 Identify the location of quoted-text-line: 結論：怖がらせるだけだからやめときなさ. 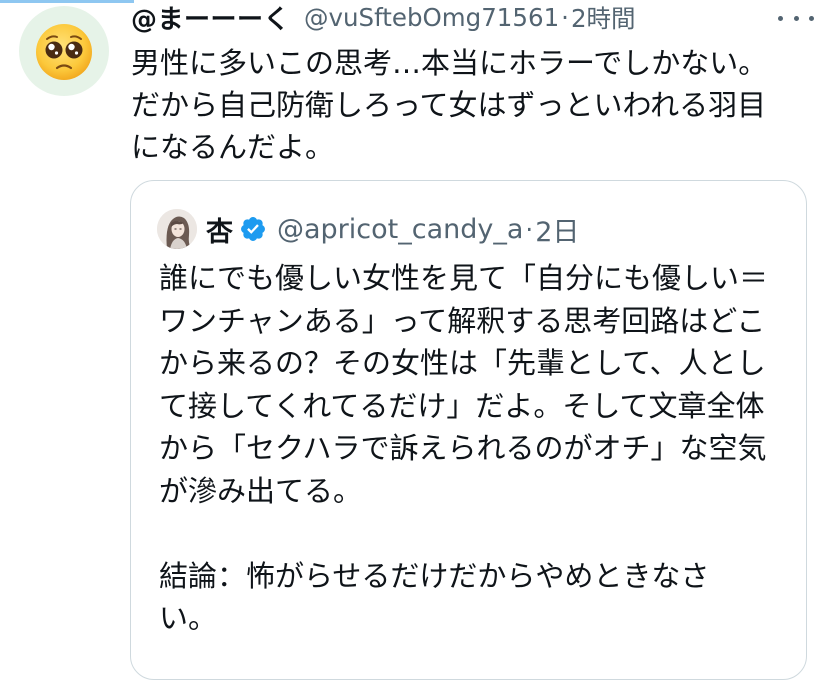
(434, 575).